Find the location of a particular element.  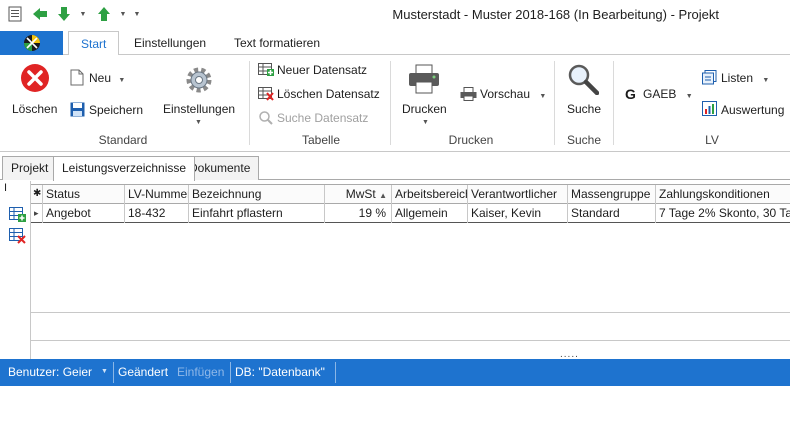

column-header-mwst: MwSt ▲ is located at coordinates (358, 195).